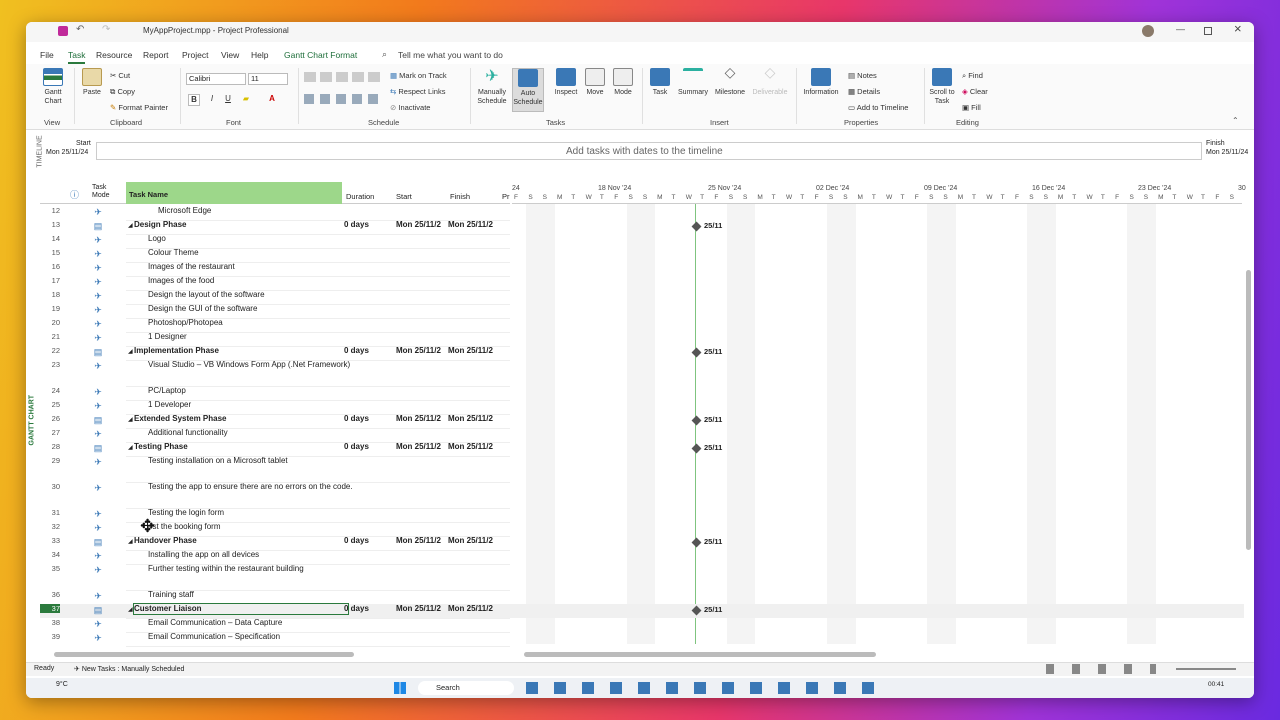 The width and height of the screenshot is (1280, 720). What do you see at coordinates (417, 91) in the screenshot?
I see `respect-links-button: ⇆ Respect Links` at bounding box center [417, 91].